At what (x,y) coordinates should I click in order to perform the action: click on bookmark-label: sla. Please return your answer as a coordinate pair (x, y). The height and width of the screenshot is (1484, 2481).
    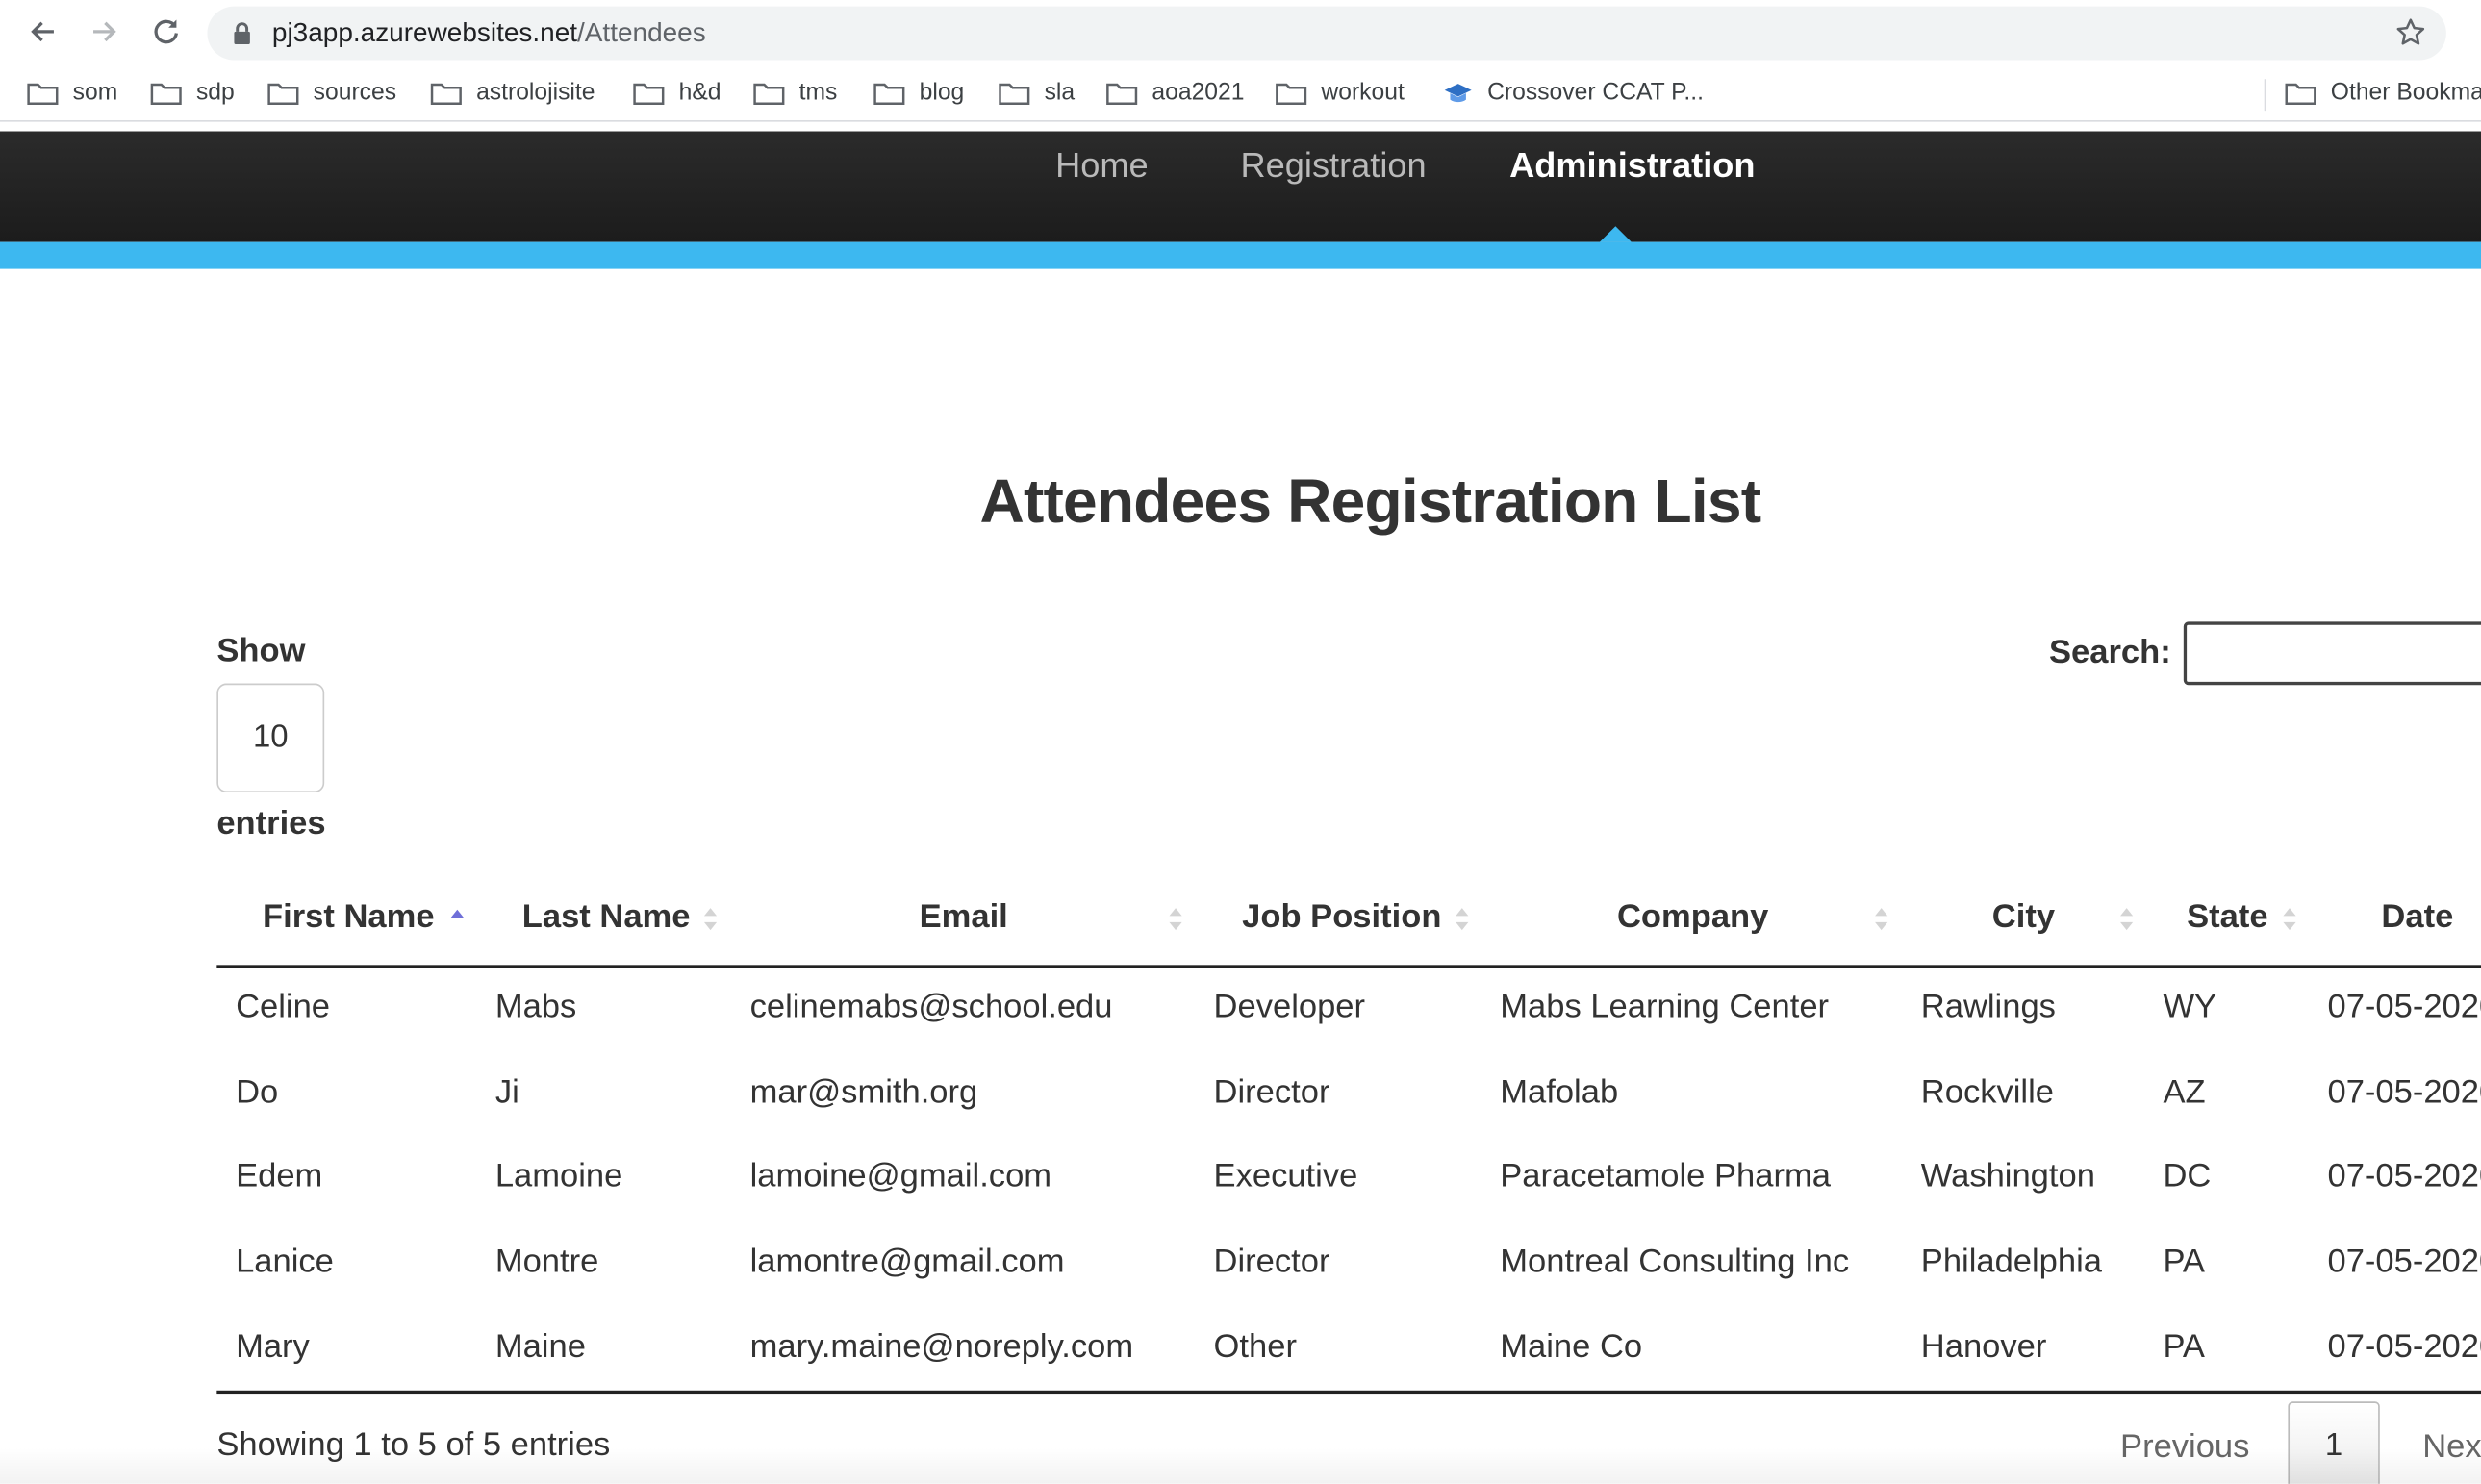
    Looking at the image, I should click on (1060, 93).